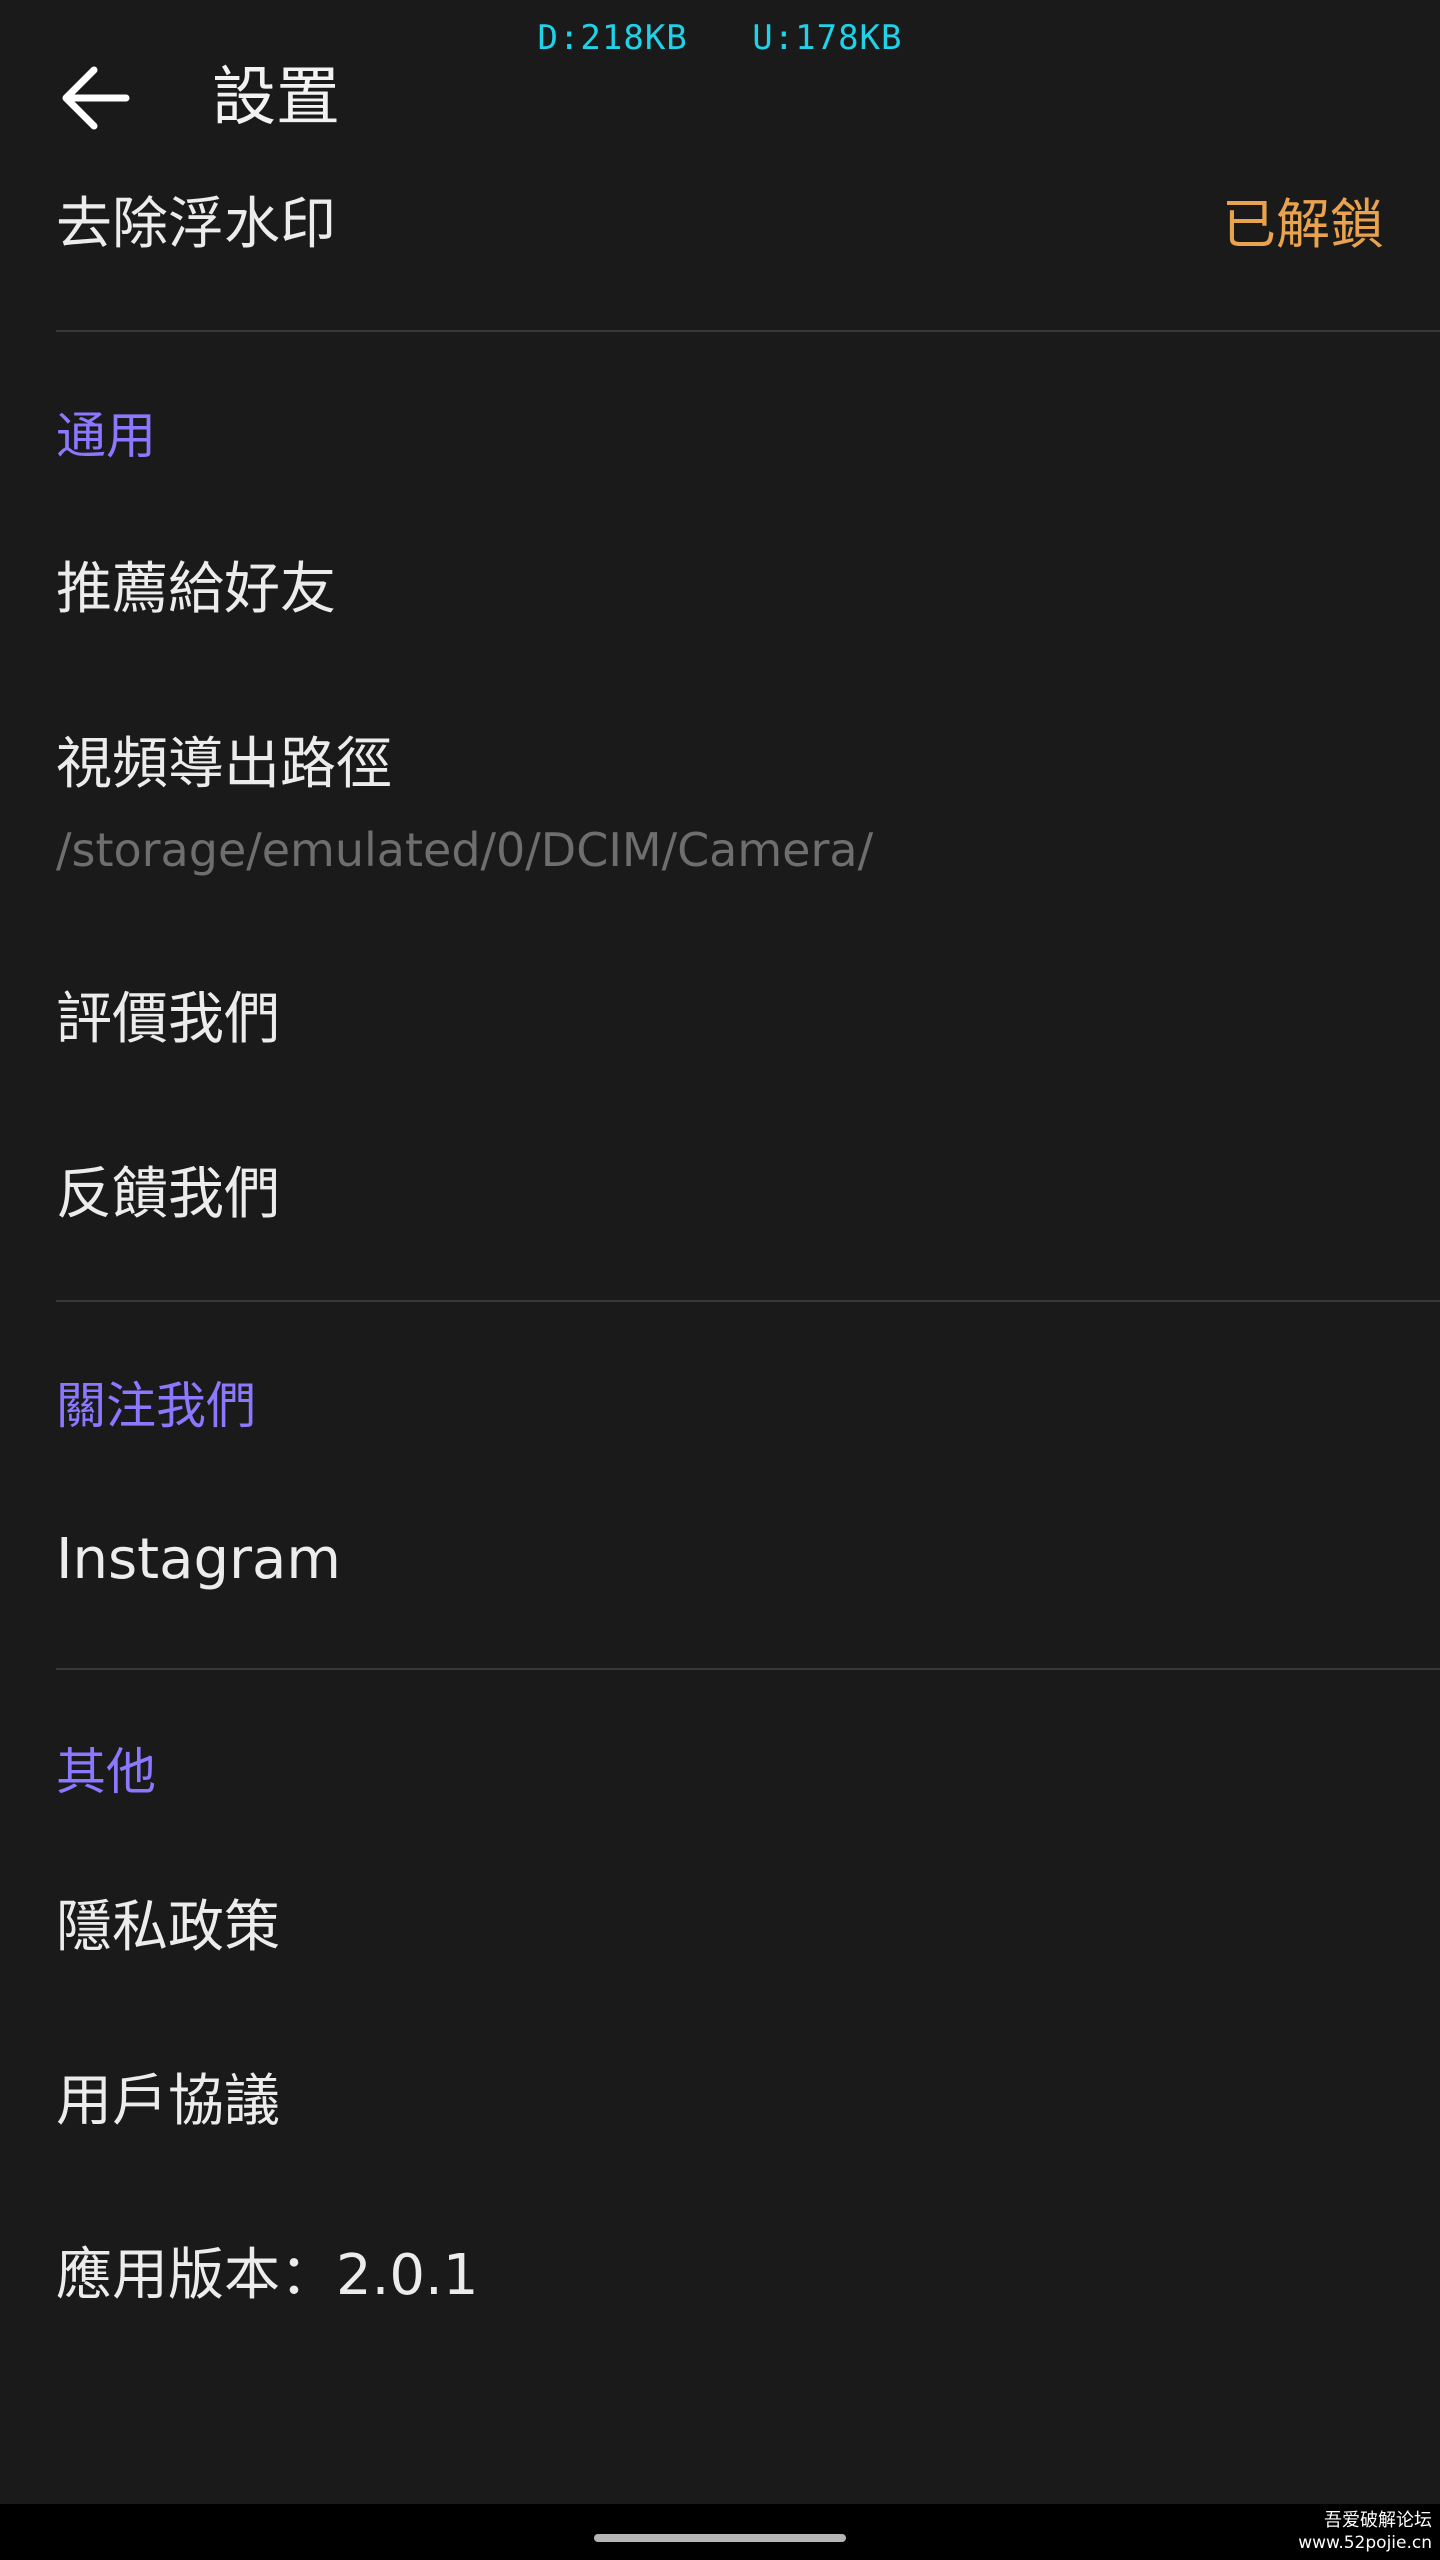 Image resolution: width=1440 pixels, height=2560 pixels. What do you see at coordinates (106, 436) in the screenshot?
I see `section-header-general: 通用` at bounding box center [106, 436].